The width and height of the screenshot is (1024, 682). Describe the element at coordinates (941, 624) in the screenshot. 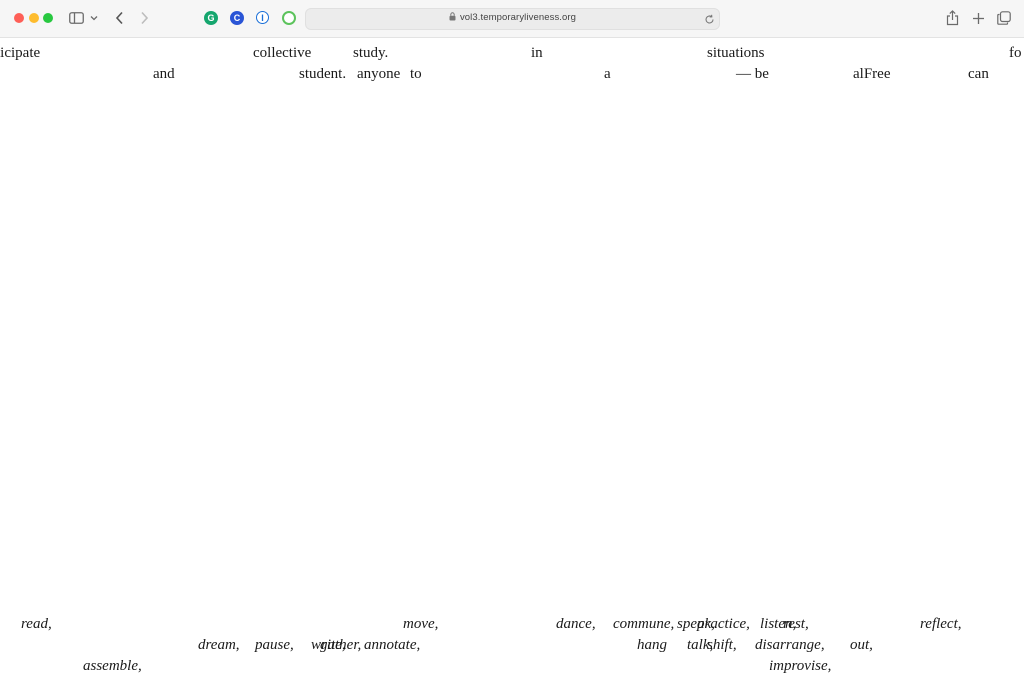

I see `scattered-word: reflect,` at that location.